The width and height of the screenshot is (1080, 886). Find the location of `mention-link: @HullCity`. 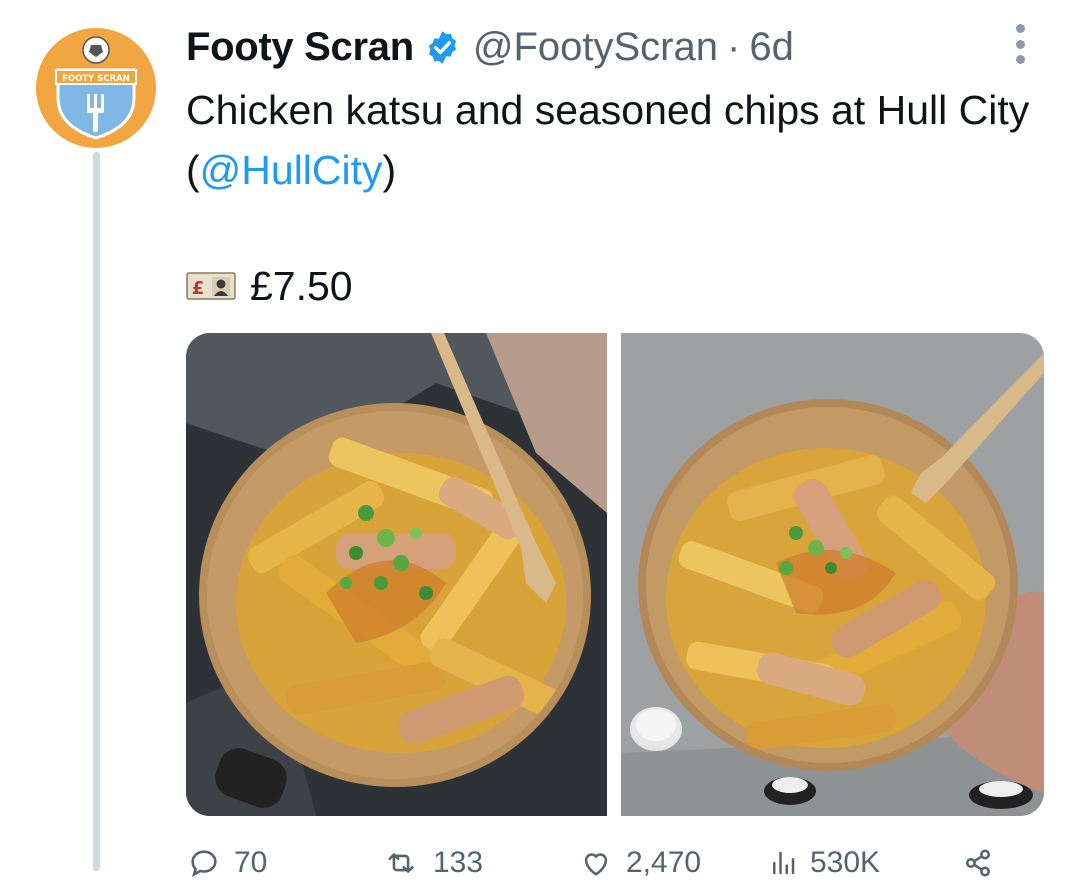

mention-link: @HullCity is located at coordinates (291, 170).